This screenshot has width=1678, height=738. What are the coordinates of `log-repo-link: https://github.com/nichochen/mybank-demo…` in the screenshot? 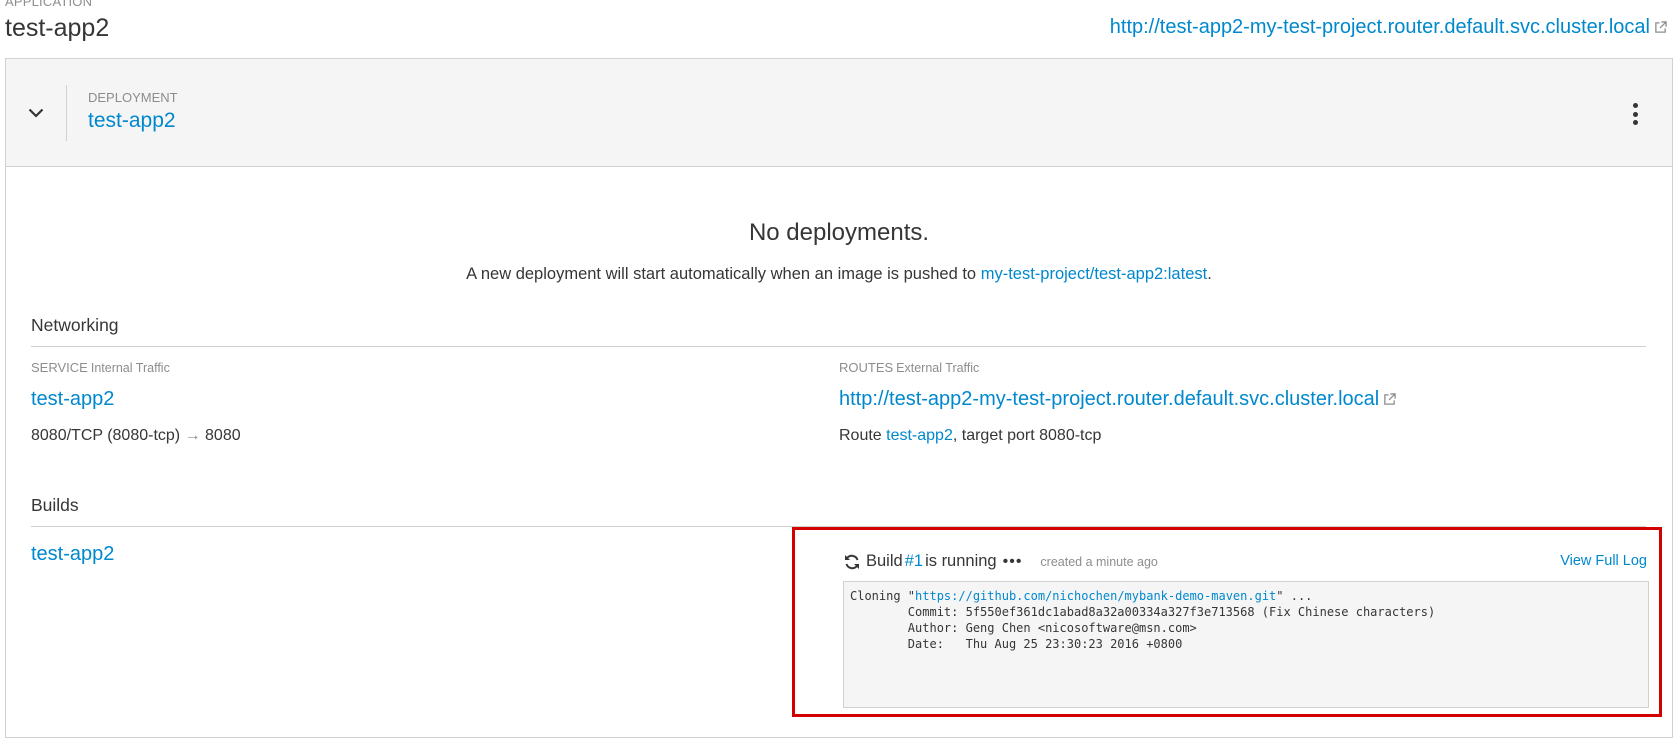 It's located at (1095, 596).